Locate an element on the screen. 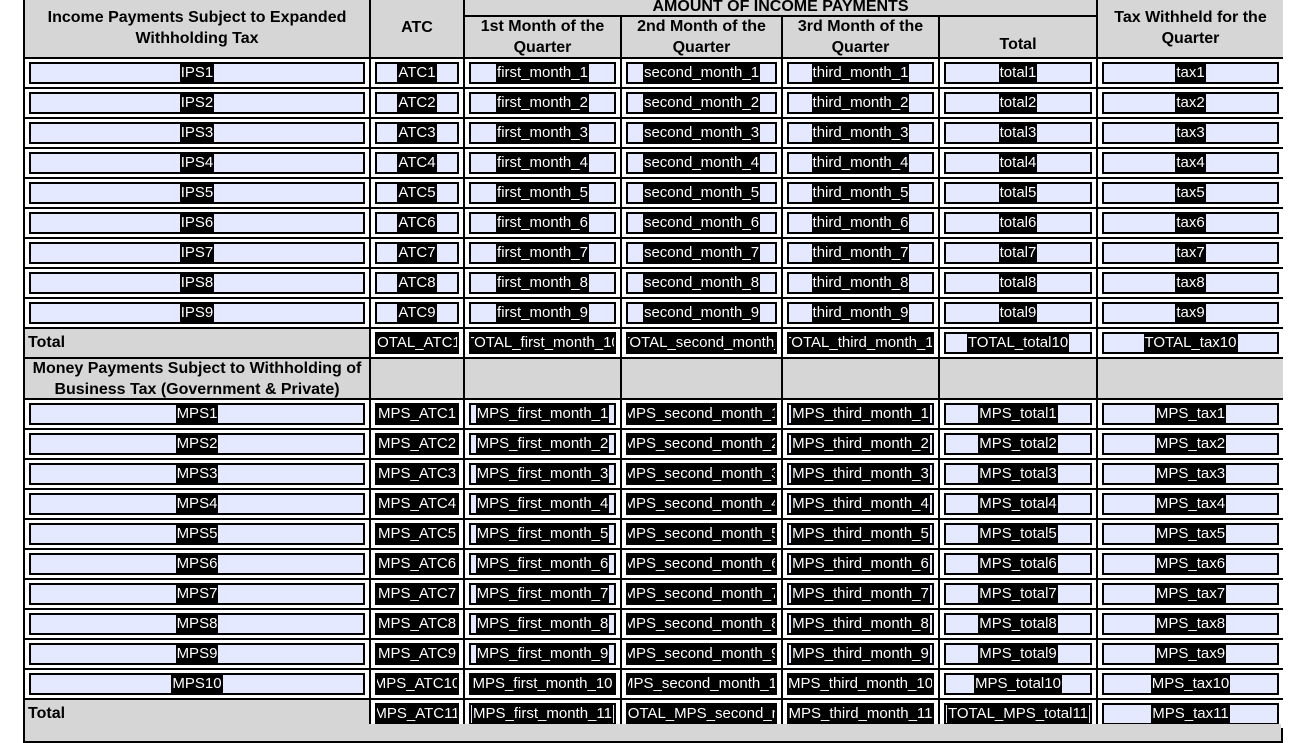  ips-row-1-second-month-field: second_month_1 is located at coordinates (701, 73).